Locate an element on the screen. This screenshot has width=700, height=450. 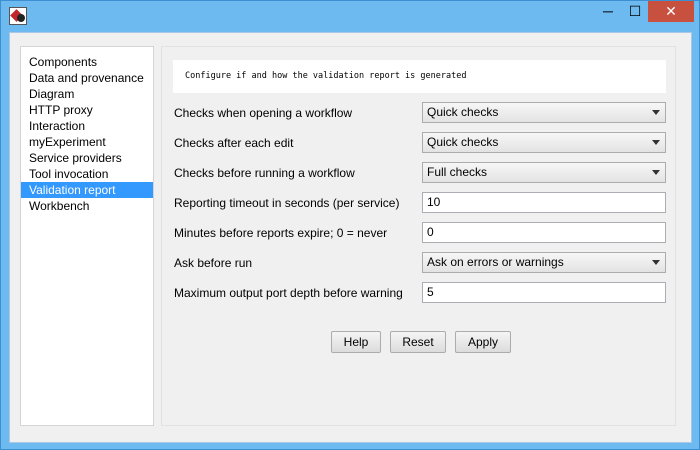
sidebar-item-myexperiment: myExperiment is located at coordinates (87, 142).